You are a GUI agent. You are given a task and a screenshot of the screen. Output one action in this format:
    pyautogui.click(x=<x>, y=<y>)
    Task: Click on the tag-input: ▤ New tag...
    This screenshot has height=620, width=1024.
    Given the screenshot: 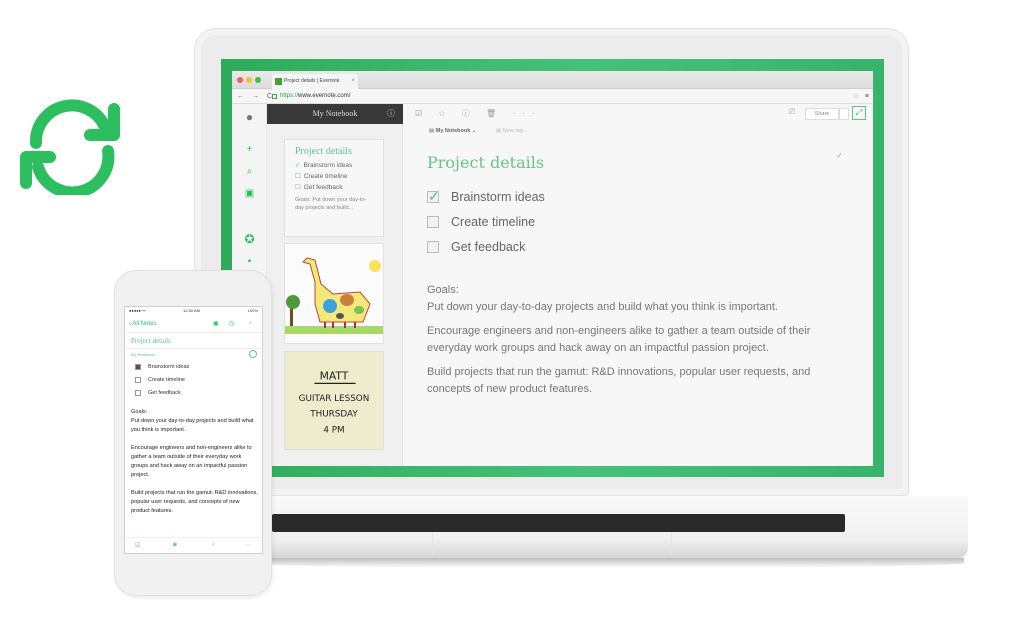 What is the action you would take?
    pyautogui.click(x=512, y=131)
    